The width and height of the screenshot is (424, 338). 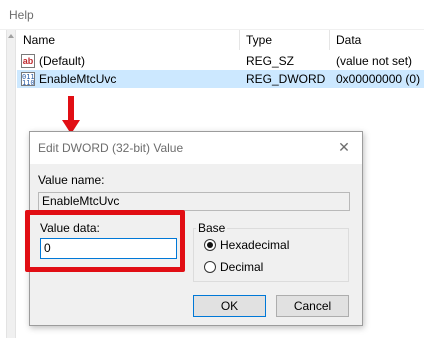 What do you see at coordinates (78, 79) in the screenshot?
I see `value-name: EnableMtcUvc` at bounding box center [78, 79].